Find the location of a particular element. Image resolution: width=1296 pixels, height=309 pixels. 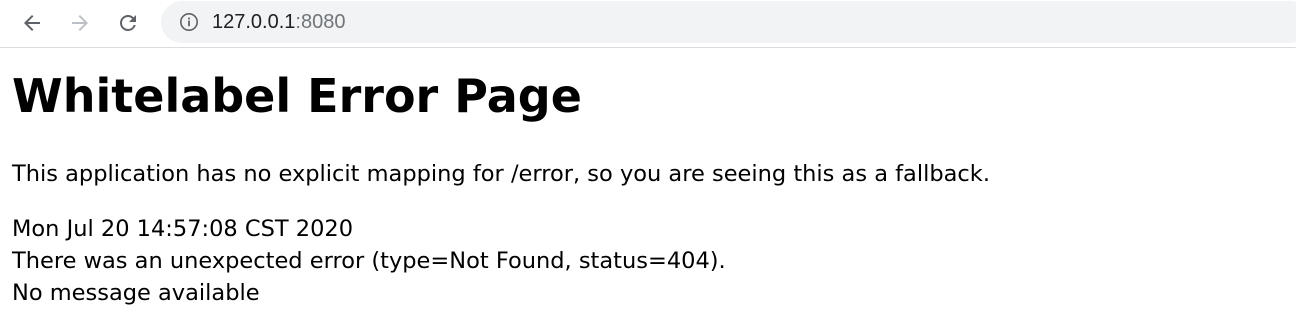

arrow-right-icon is located at coordinates (80, 23).